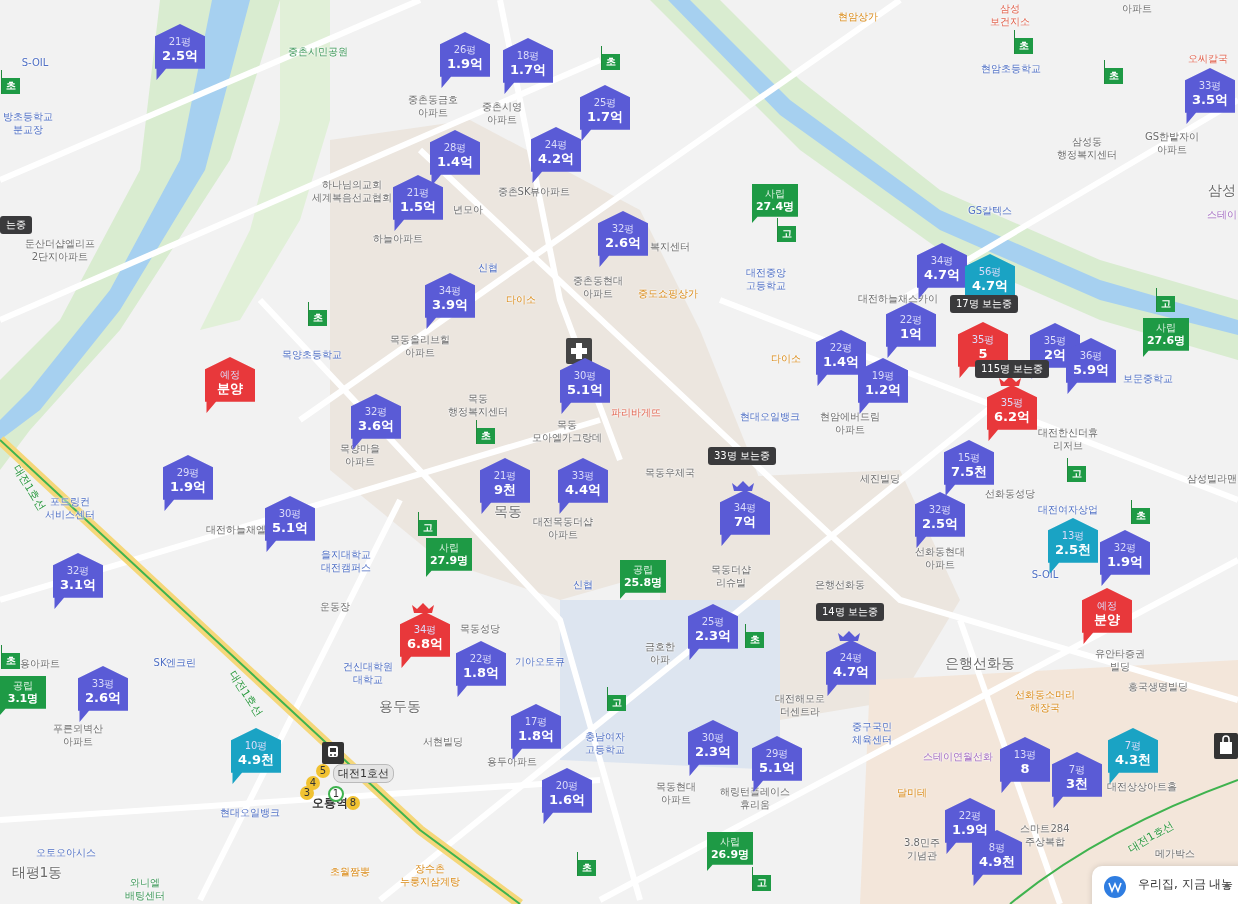  Describe the element at coordinates (37, 872) in the screenshot. I see `place-label: 태평1동` at that location.